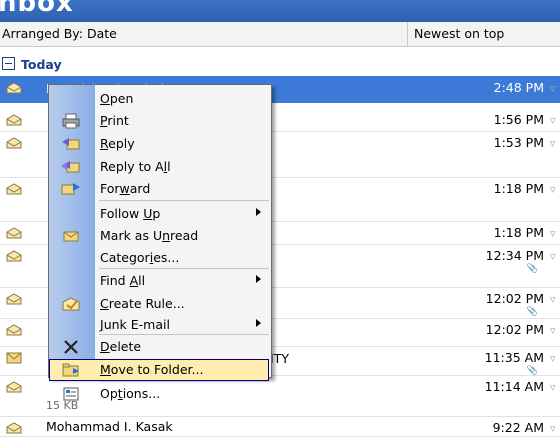 This screenshot has height=437, width=560. Describe the element at coordinates (71, 189) in the screenshot. I see `forward-icon` at that location.